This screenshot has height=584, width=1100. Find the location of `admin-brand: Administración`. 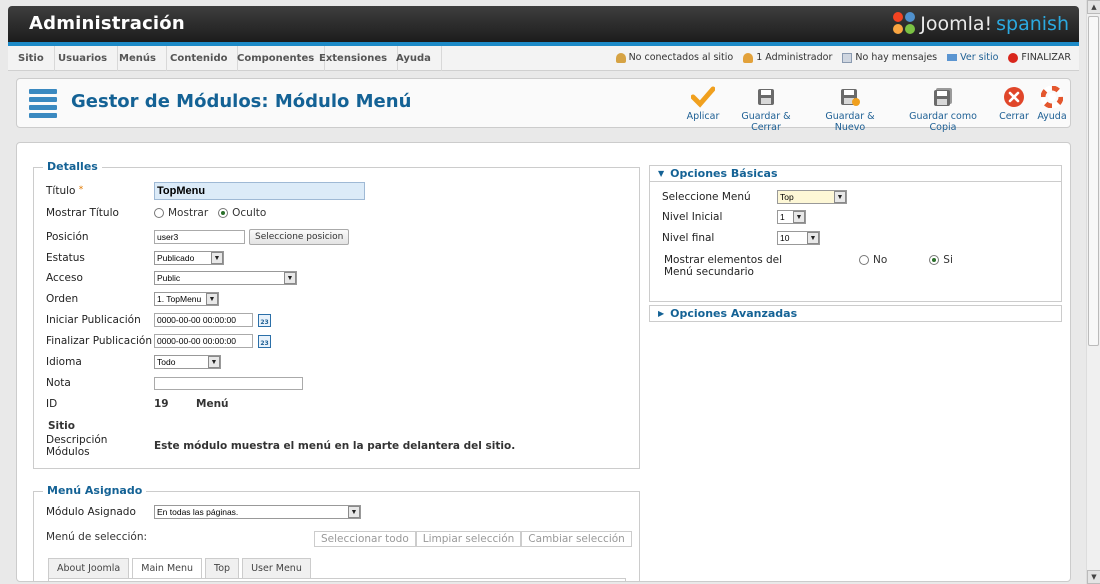

admin-brand: Administración is located at coordinates (107, 23).